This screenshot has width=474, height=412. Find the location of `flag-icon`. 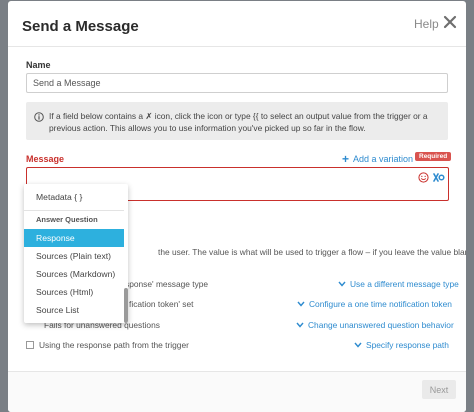

flag-icon is located at coordinates (30, 345).